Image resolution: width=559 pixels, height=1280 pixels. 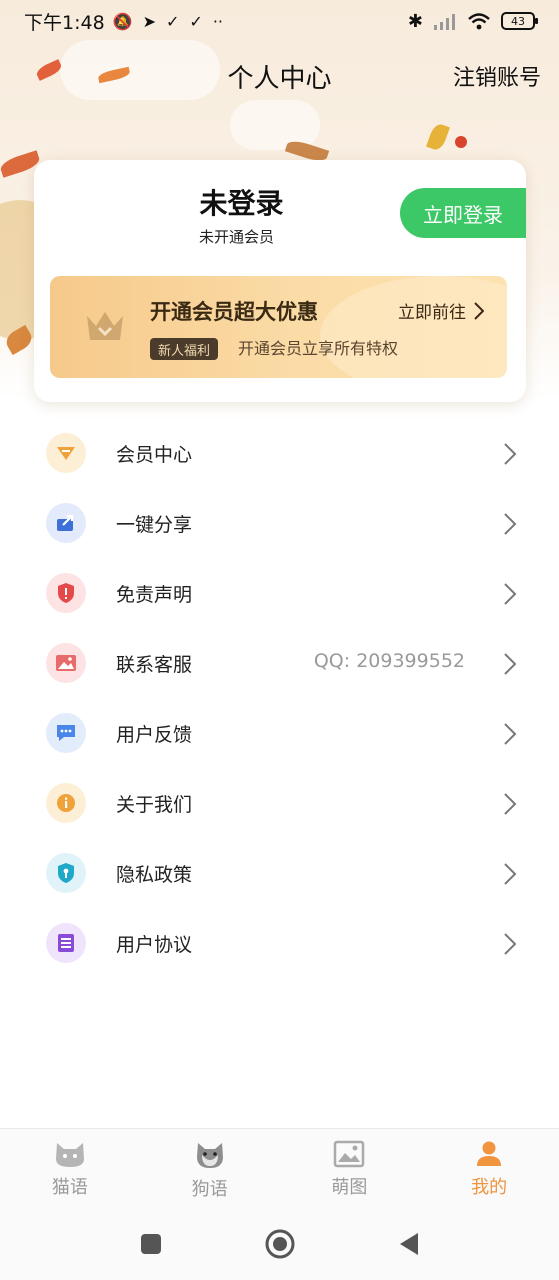 What do you see at coordinates (444, 22) in the screenshot?
I see `signal-icon` at bounding box center [444, 22].